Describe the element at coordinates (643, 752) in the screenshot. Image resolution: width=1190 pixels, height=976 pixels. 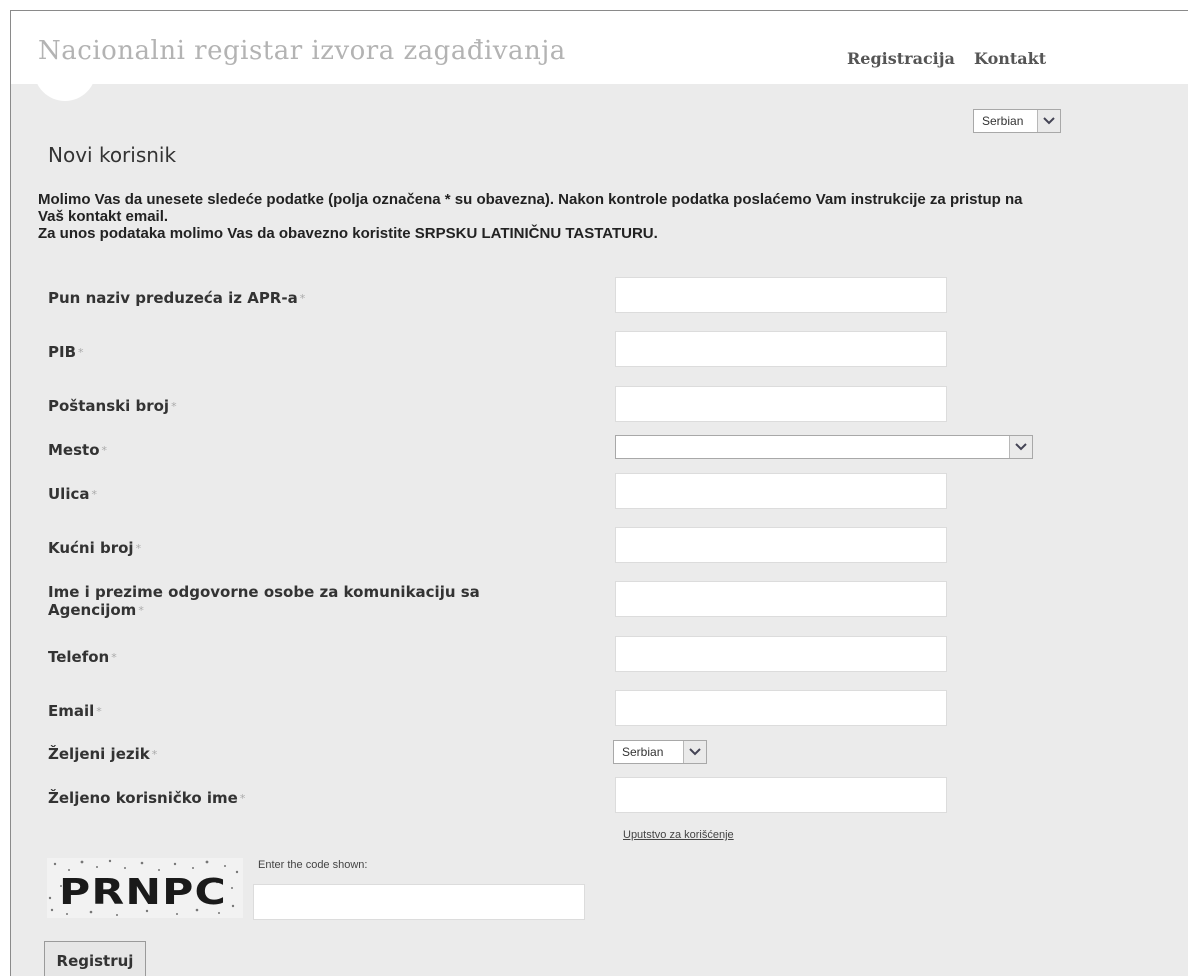
I see `preferred-language-value: Serbian` at that location.